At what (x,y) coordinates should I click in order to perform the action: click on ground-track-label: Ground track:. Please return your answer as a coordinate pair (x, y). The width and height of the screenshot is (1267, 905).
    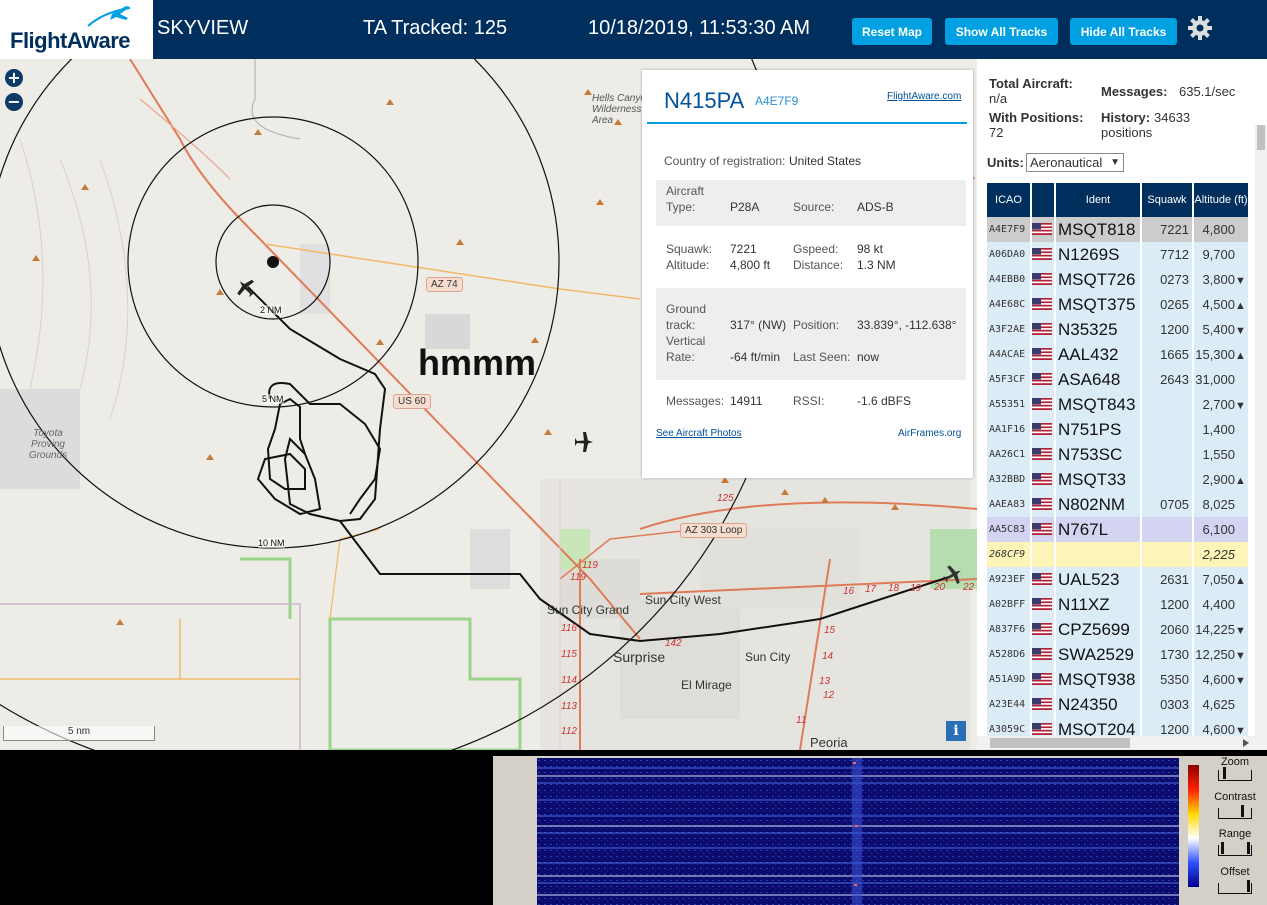
    Looking at the image, I should click on (686, 317).